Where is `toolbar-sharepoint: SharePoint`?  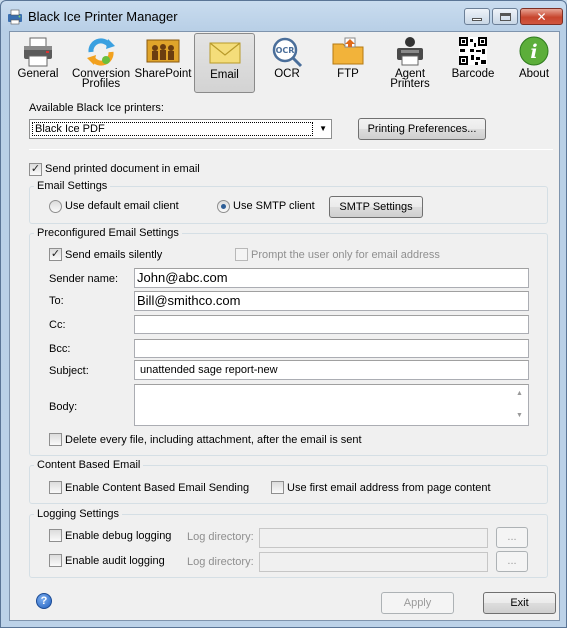
toolbar-sharepoint: SharePoint is located at coordinates (163, 63).